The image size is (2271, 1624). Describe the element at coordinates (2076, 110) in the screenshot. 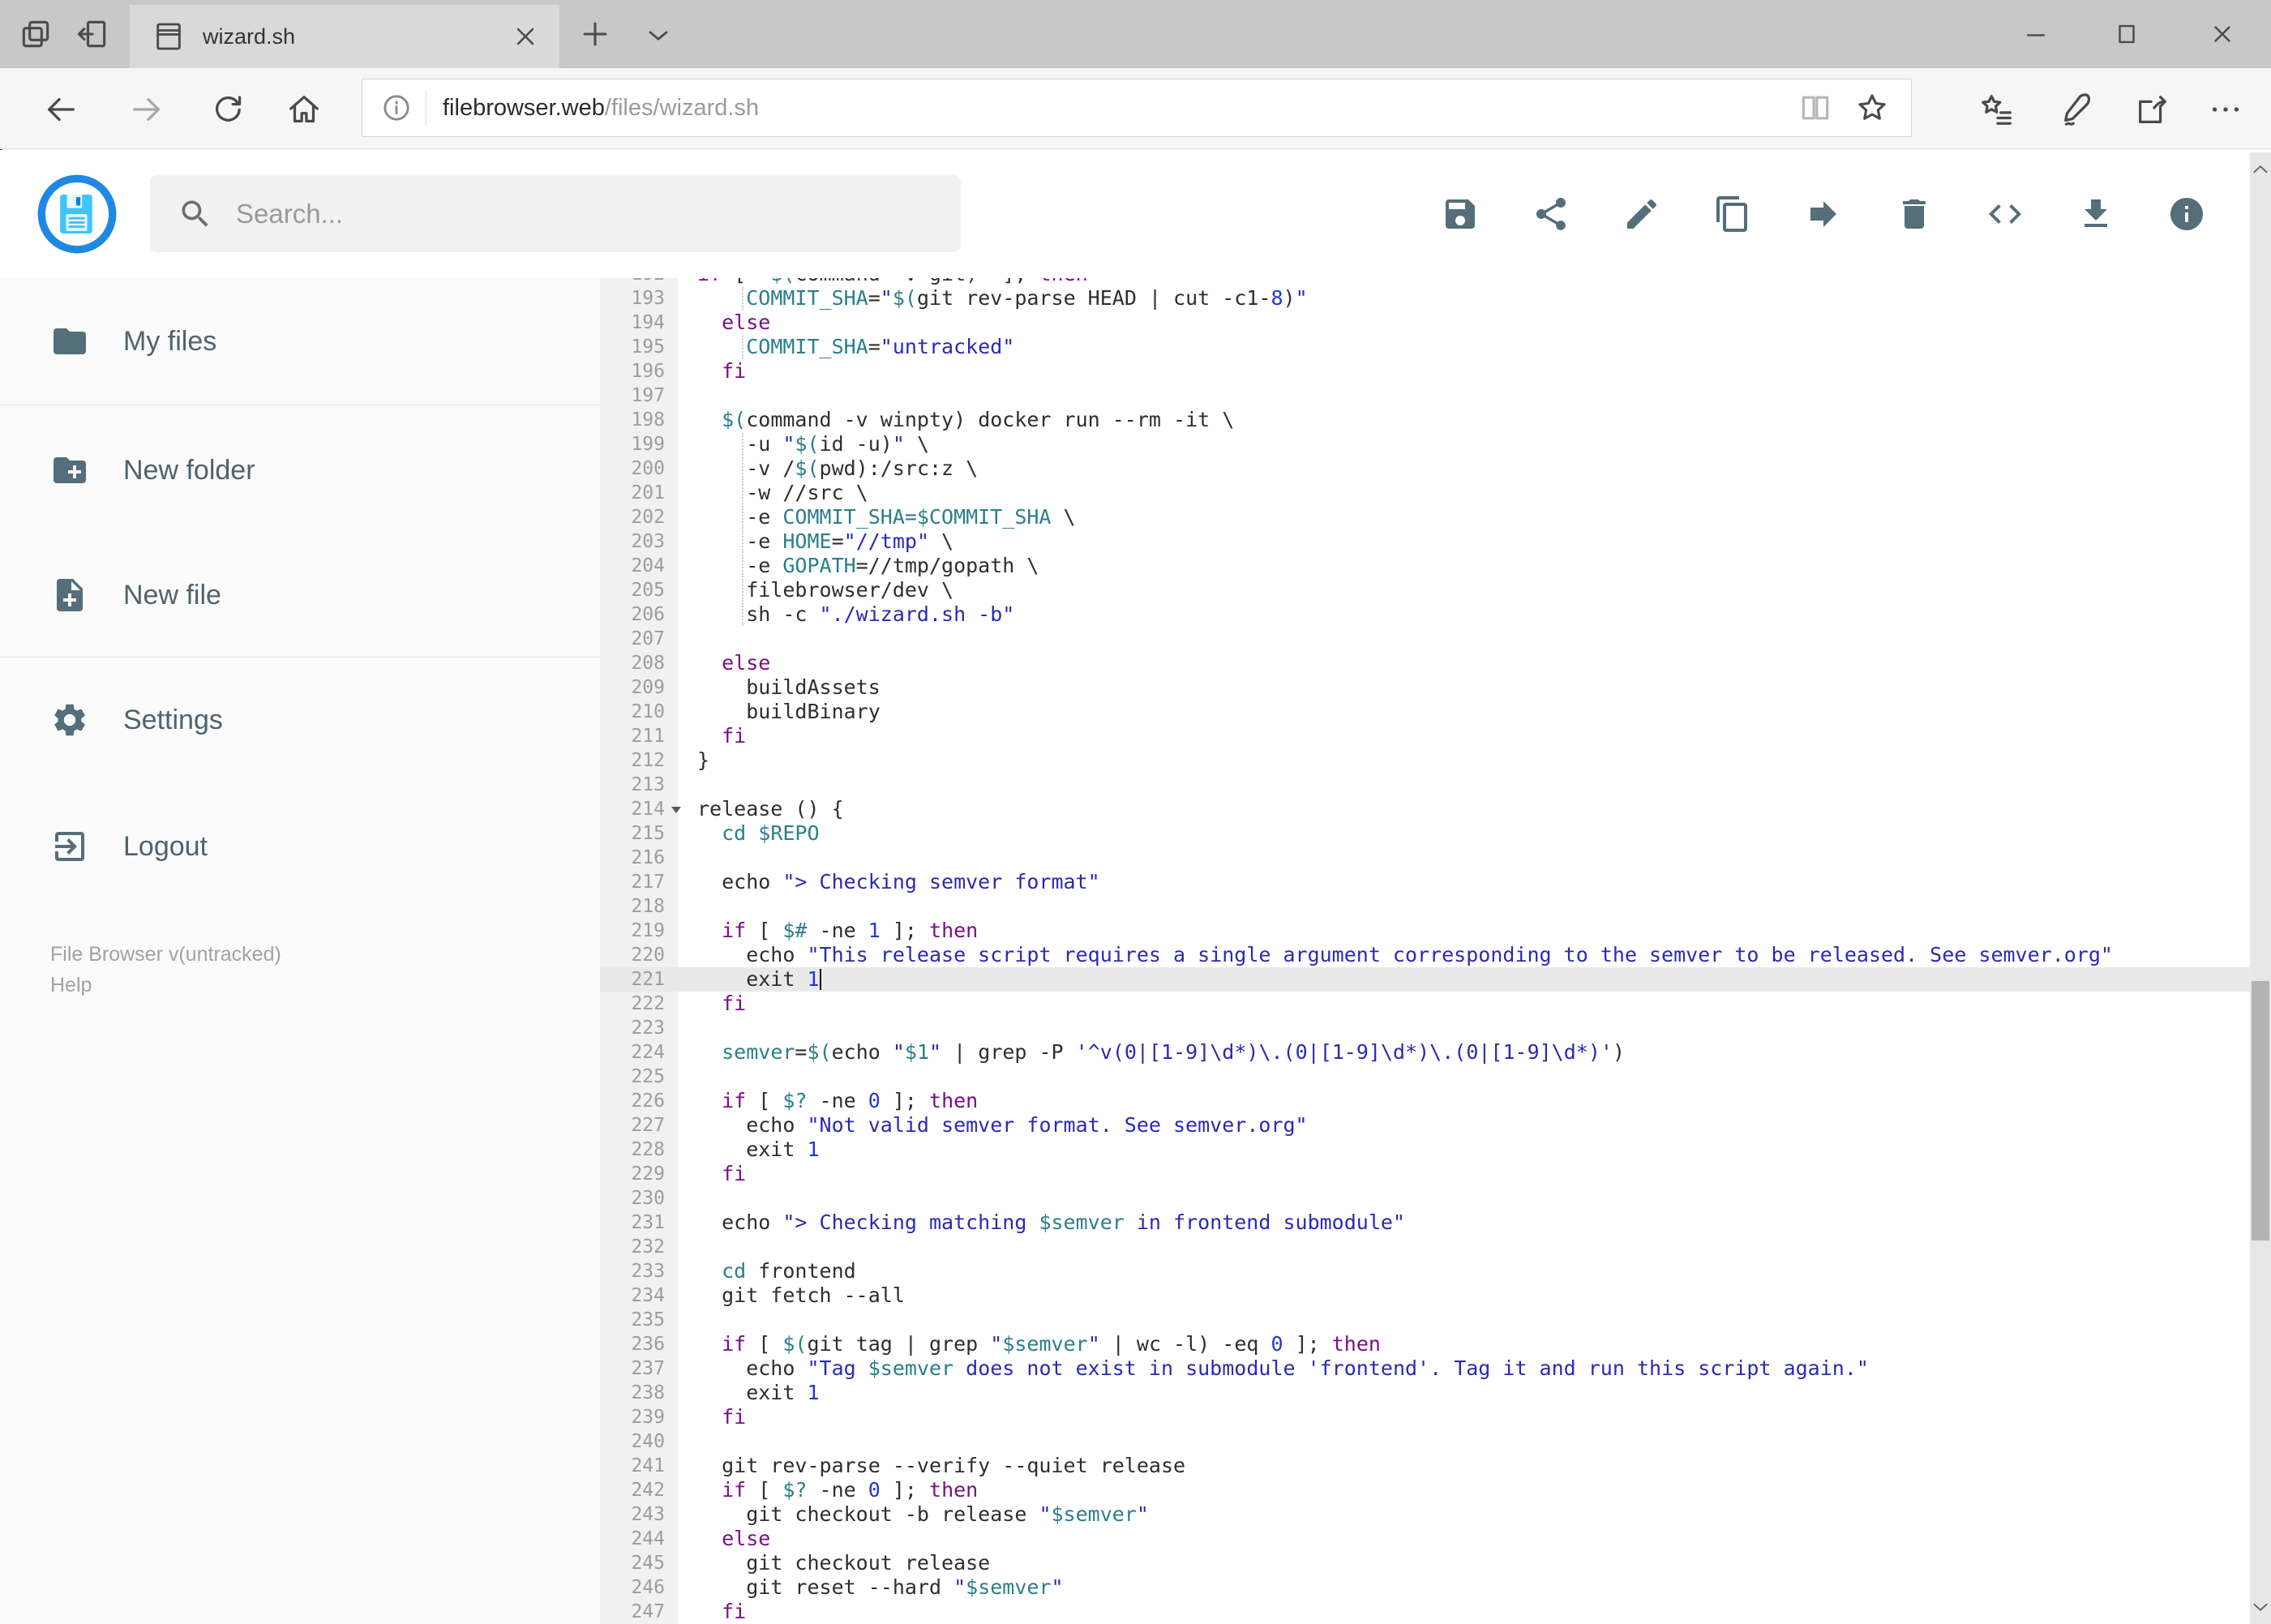

I see `web-note-pen-icon` at that location.